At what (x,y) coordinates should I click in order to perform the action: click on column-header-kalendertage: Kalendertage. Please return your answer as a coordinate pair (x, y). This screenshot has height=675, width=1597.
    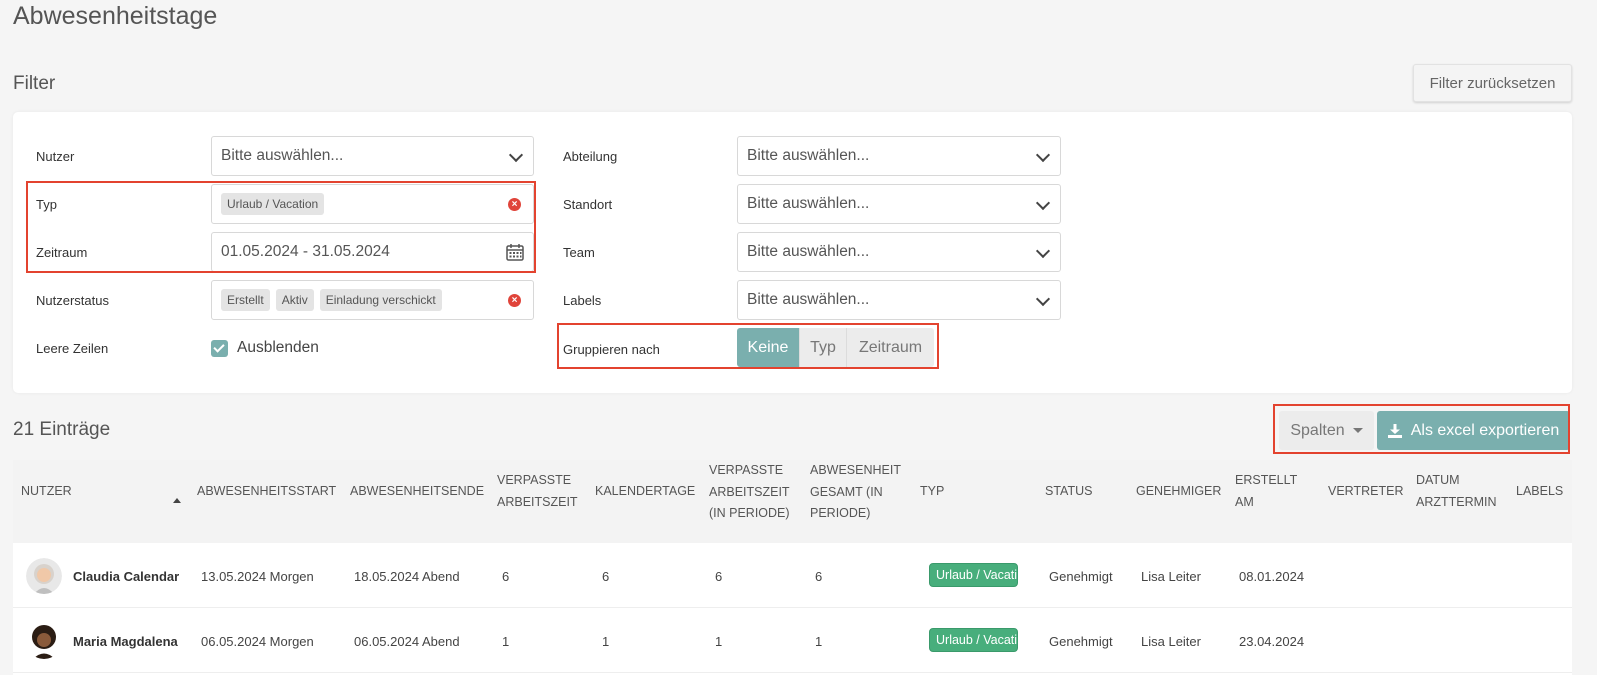
    Looking at the image, I should click on (645, 492).